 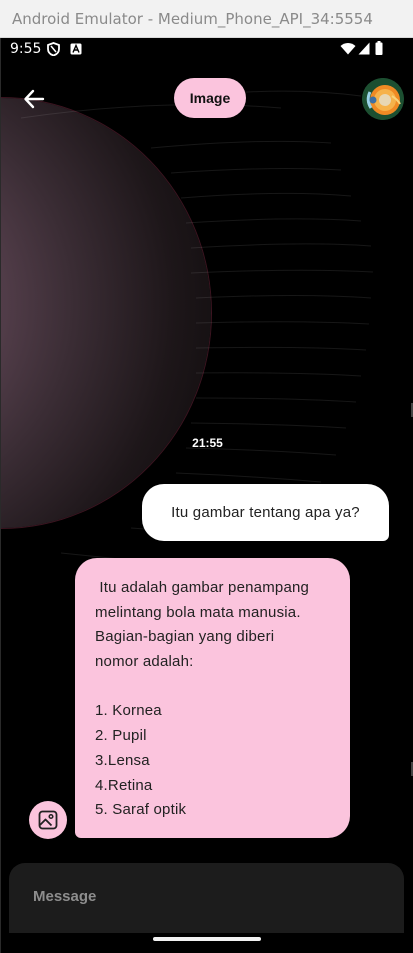 What do you see at coordinates (202, 587) in the screenshot?
I see `bot-message-line: Itu adalah gambar penampang` at bounding box center [202, 587].